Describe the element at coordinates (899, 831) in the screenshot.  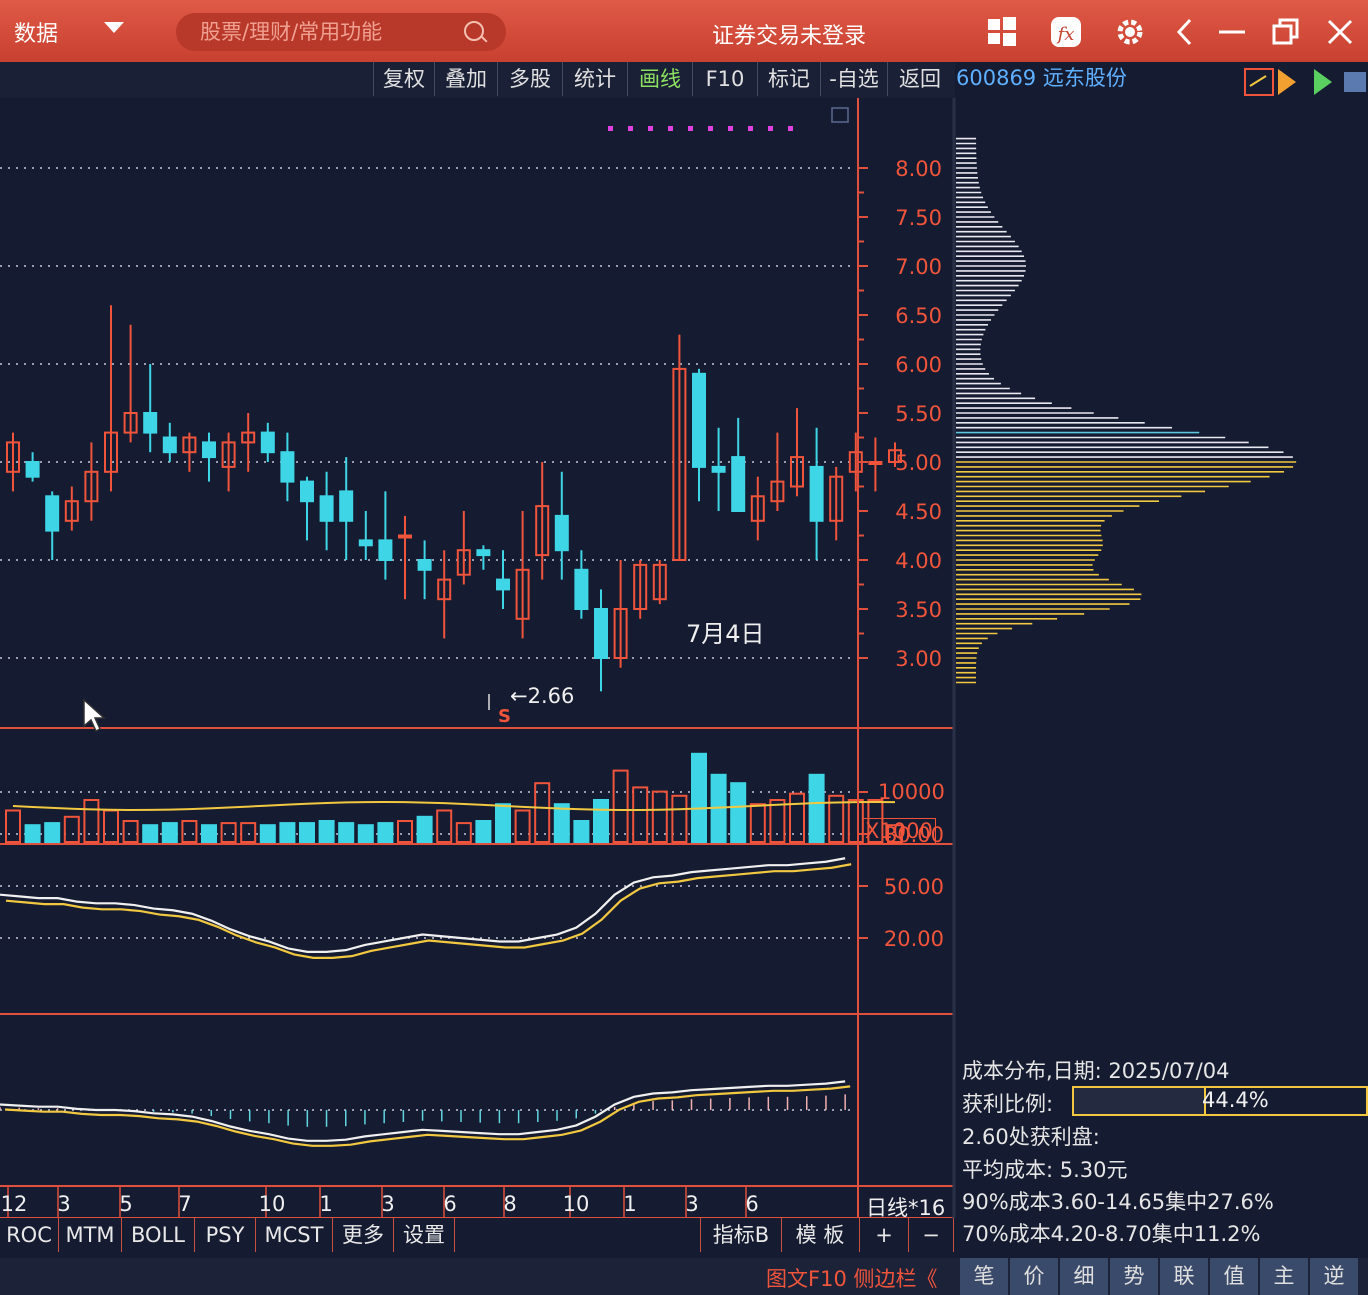
I see `volume-unit: X1000` at that location.